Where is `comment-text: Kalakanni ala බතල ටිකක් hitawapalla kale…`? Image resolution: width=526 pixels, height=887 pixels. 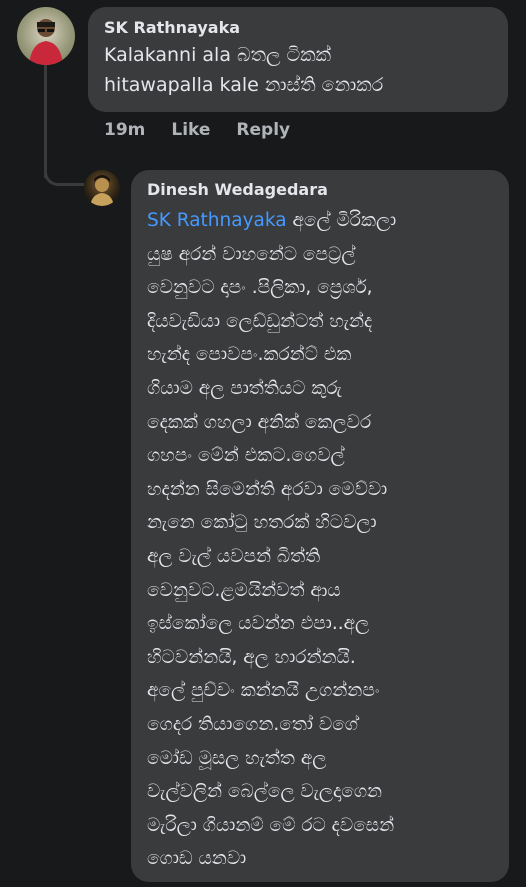
comment-text: Kalakanni ala බතල ටිකක් hitawapalla kale… is located at coordinates (298, 70).